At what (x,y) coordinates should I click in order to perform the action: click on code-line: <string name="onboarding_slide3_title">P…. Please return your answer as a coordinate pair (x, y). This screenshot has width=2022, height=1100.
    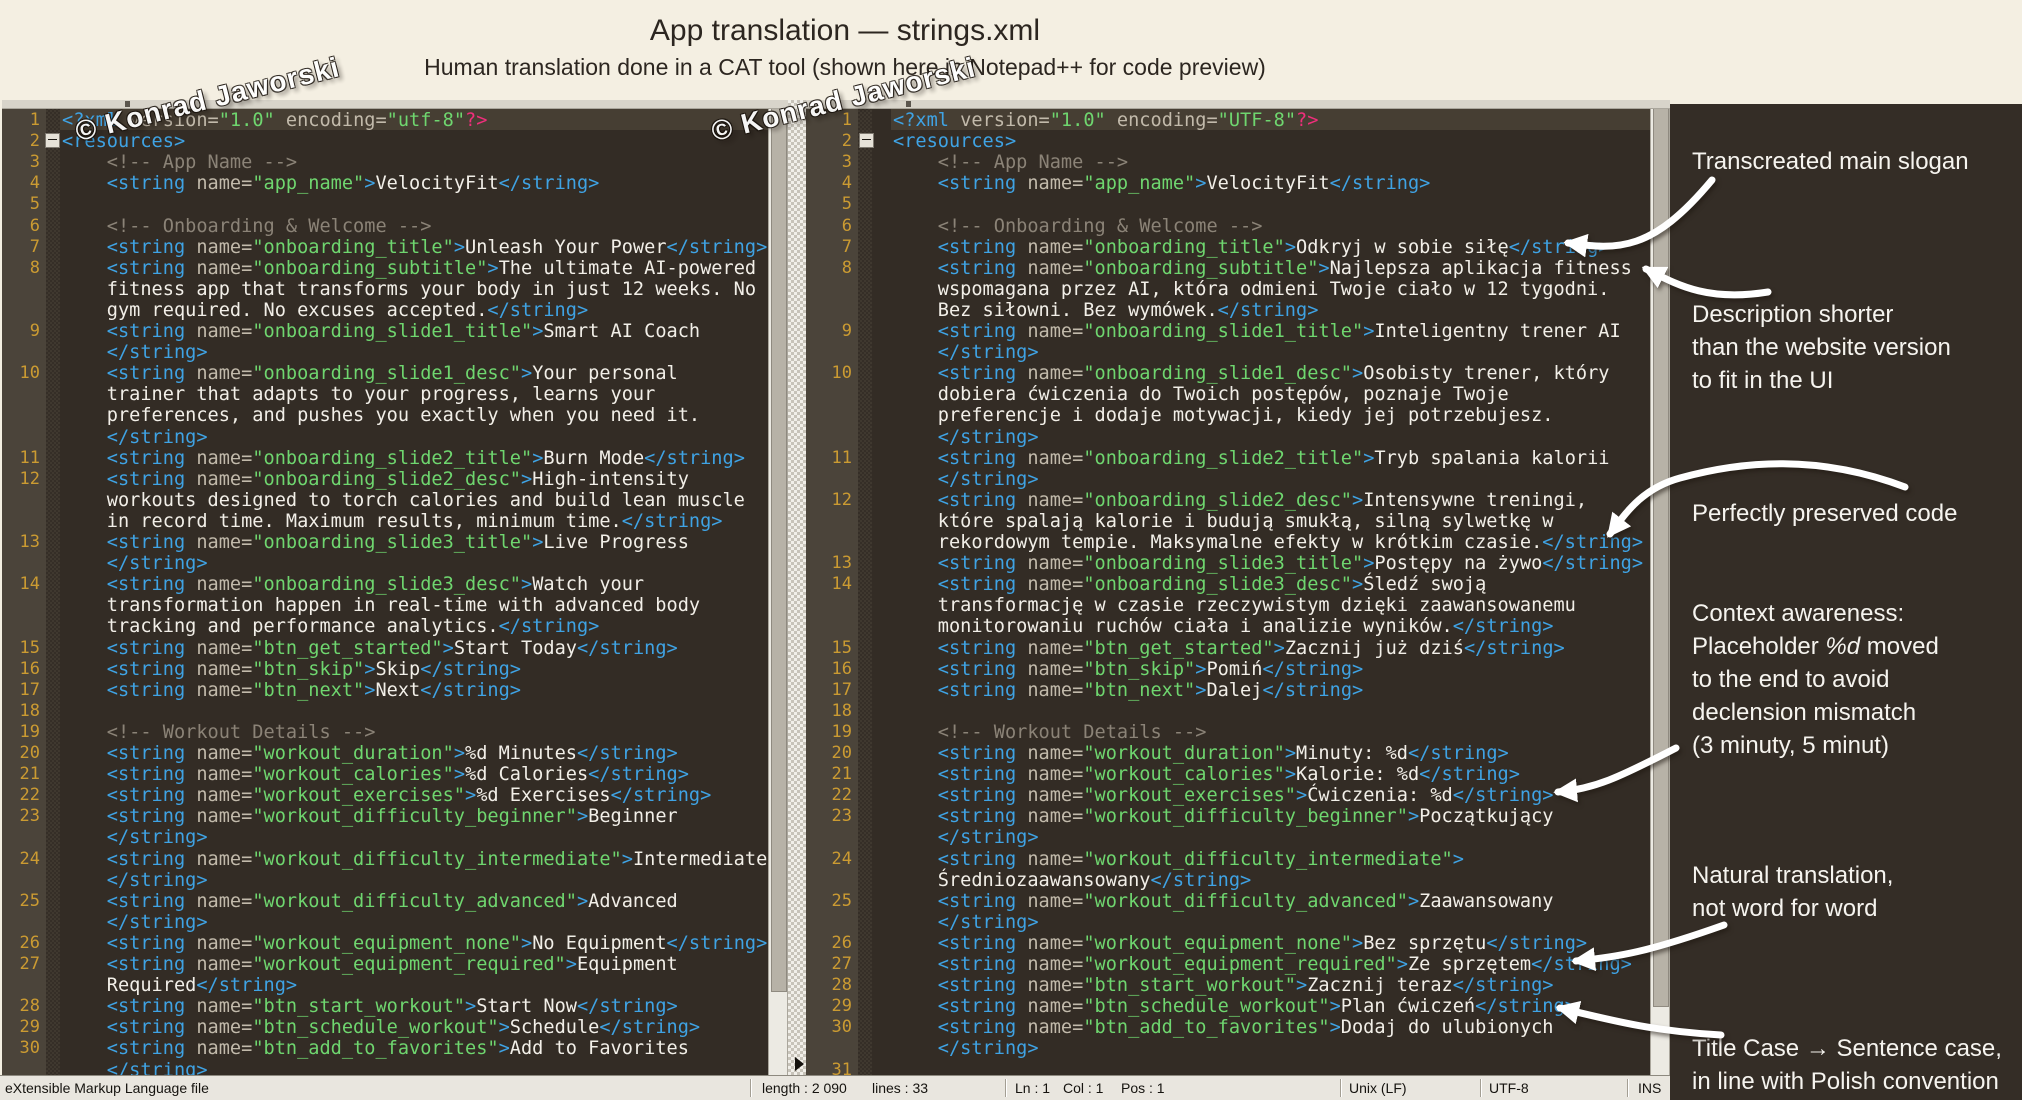
    Looking at the image, I should click on (1268, 564).